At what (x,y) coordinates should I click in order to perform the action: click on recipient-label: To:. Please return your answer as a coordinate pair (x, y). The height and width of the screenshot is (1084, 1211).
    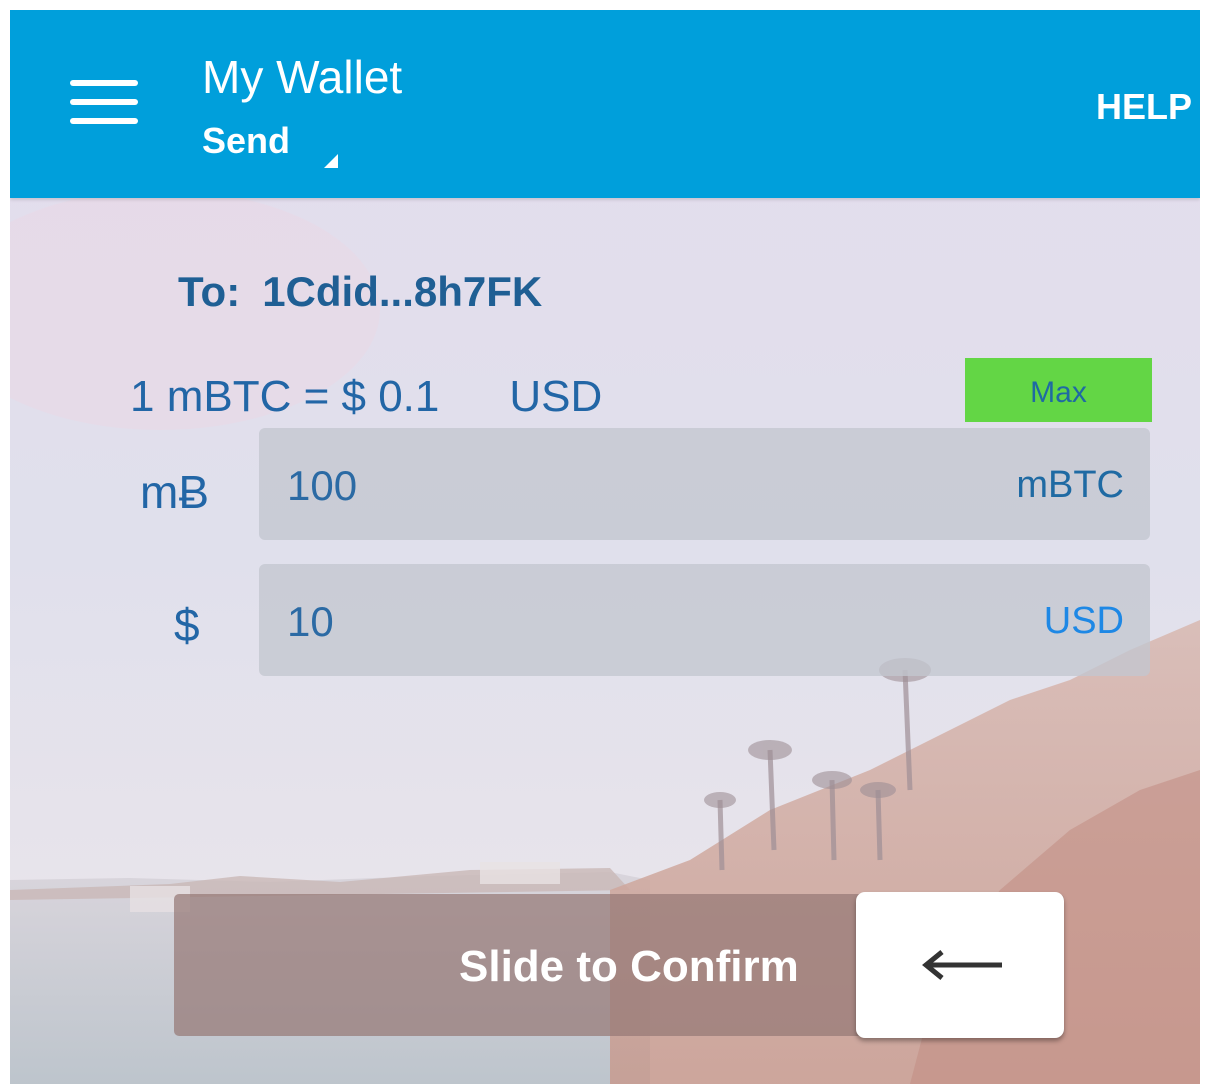
    Looking at the image, I should click on (209, 291).